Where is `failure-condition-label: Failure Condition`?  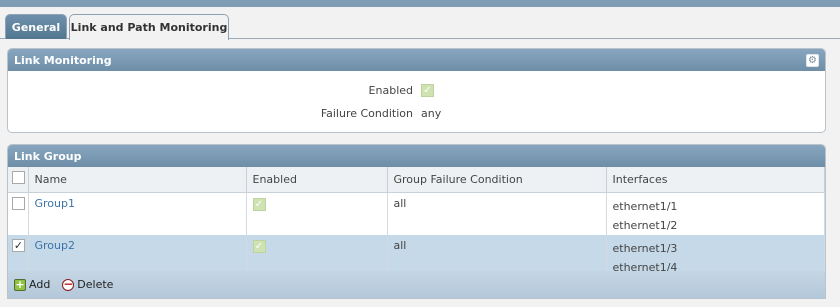 failure-condition-label: Failure Condition is located at coordinates (366, 113).